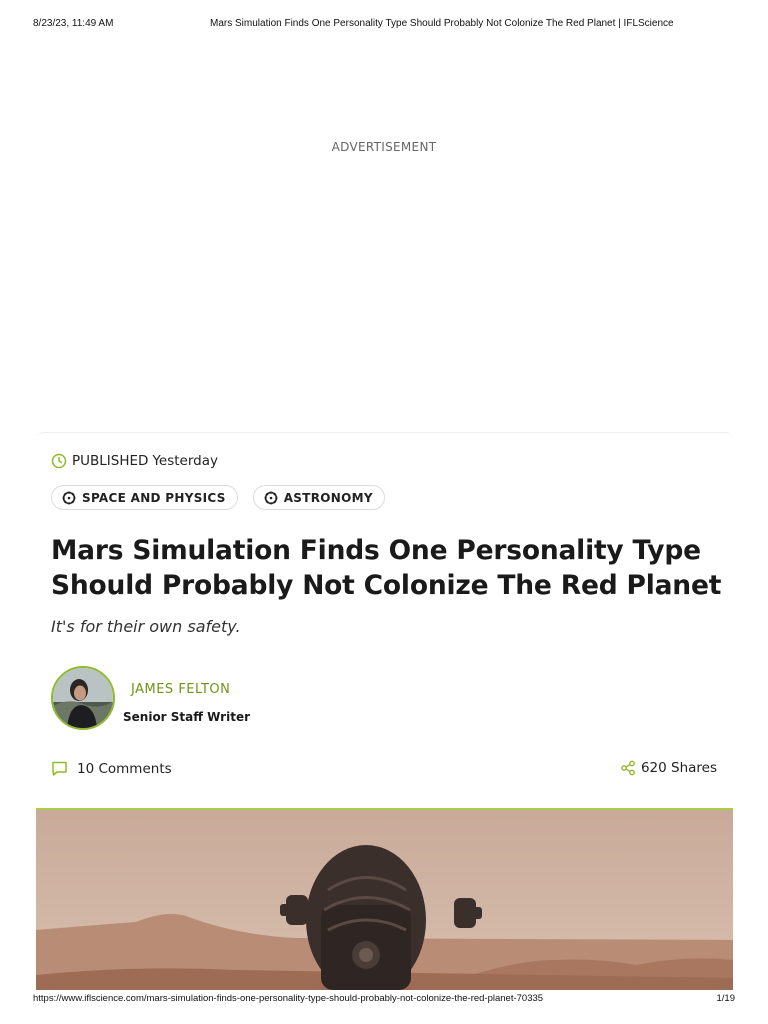 Image resolution: width=768 pixels, height=1024 pixels. I want to click on published-info: PUBLISHED Yesterday, so click(134, 461).